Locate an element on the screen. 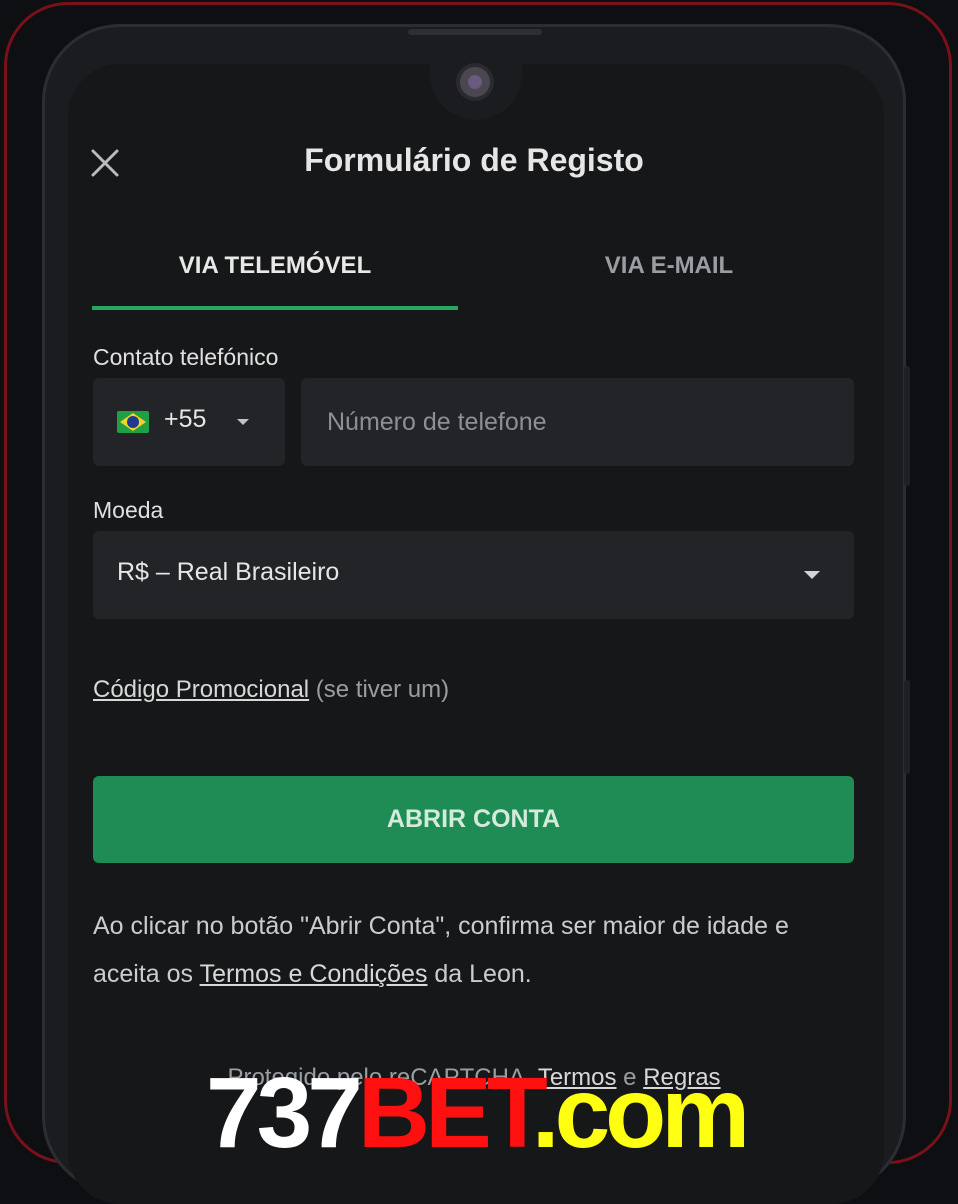 The width and height of the screenshot is (958, 1204). page-title: Formulário de Registo is located at coordinates (474, 160).